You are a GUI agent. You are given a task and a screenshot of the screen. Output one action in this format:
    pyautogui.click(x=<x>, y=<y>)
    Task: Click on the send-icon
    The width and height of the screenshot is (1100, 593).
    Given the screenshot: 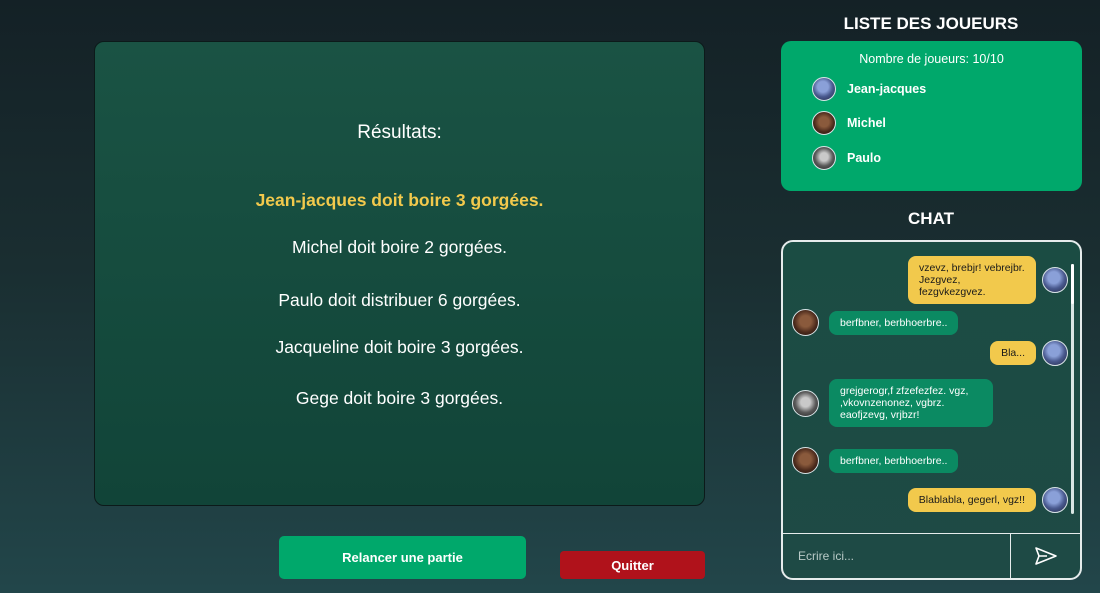 What is the action you would take?
    pyautogui.click(x=1045, y=556)
    